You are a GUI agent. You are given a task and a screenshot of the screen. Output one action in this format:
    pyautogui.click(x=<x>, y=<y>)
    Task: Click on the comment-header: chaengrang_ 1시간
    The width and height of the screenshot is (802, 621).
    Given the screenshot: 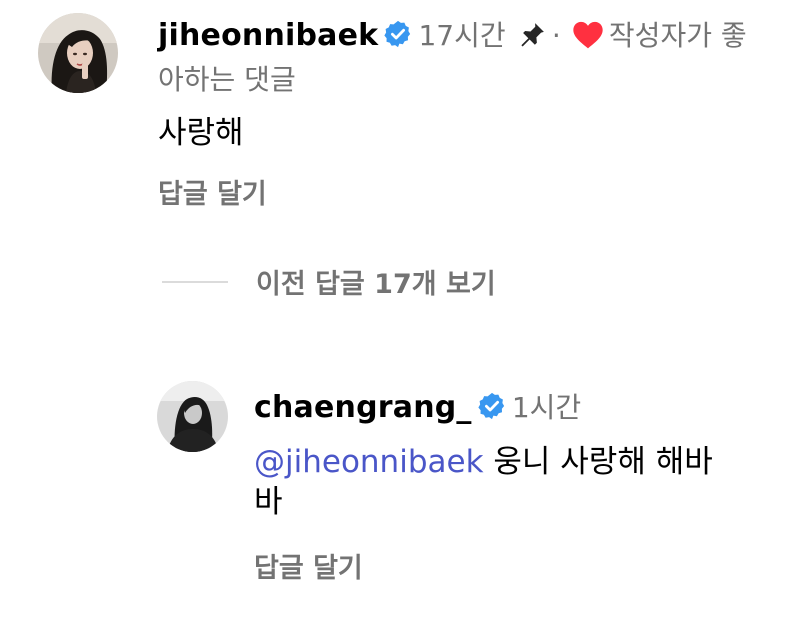 What is the action you would take?
    pyautogui.click(x=417, y=410)
    